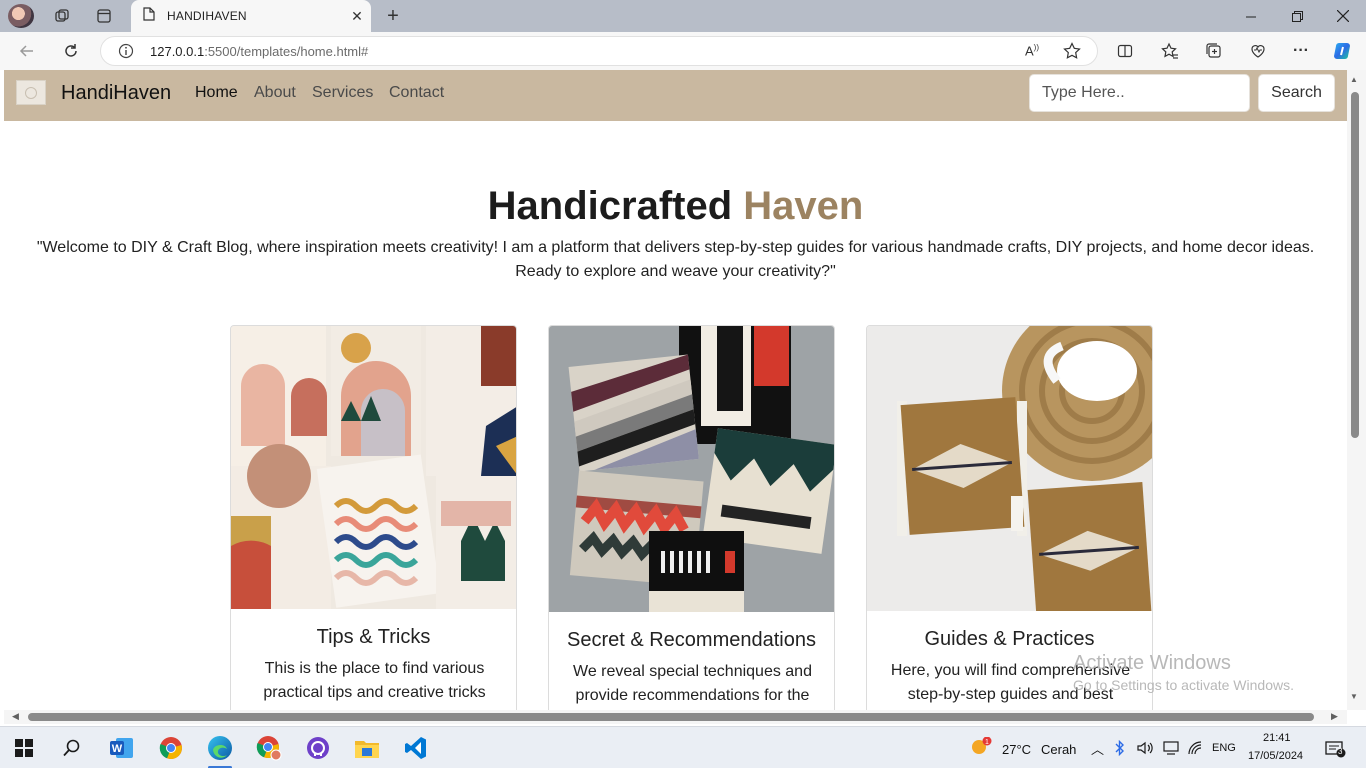 The width and height of the screenshot is (1366, 768). I want to click on favorite-star-icon, so click(1072, 53).